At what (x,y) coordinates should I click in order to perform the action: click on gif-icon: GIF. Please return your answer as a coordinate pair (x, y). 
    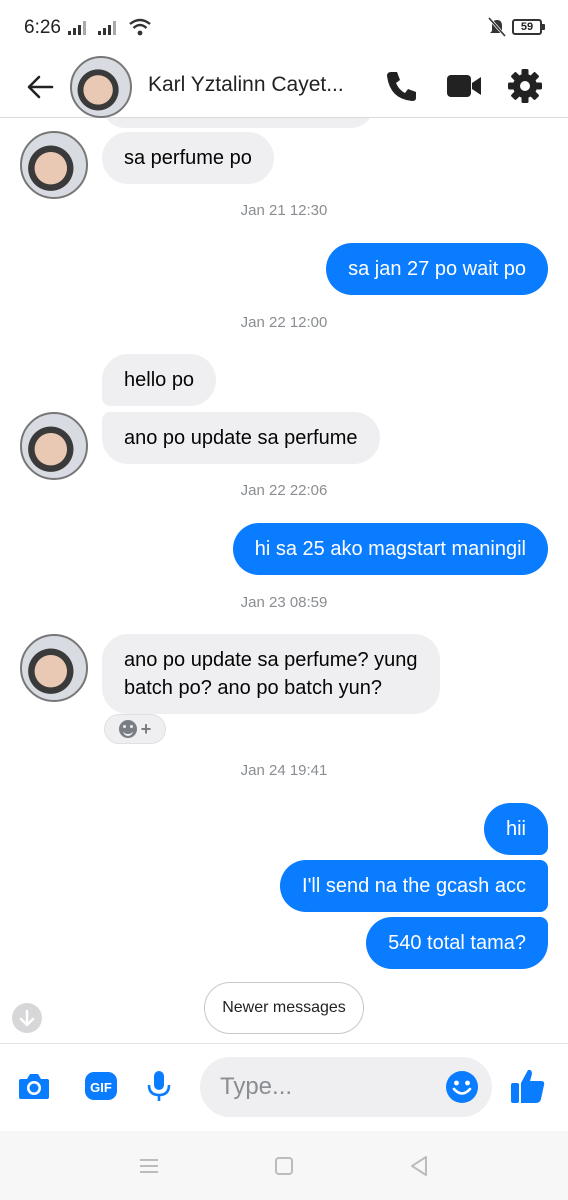
    Looking at the image, I should click on (101, 1086).